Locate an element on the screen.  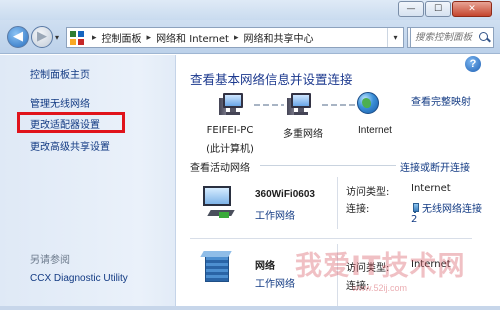
sidebar-item-ccx-diagnostic: CCX Diagnostic Utility is located at coordinates (79, 278).